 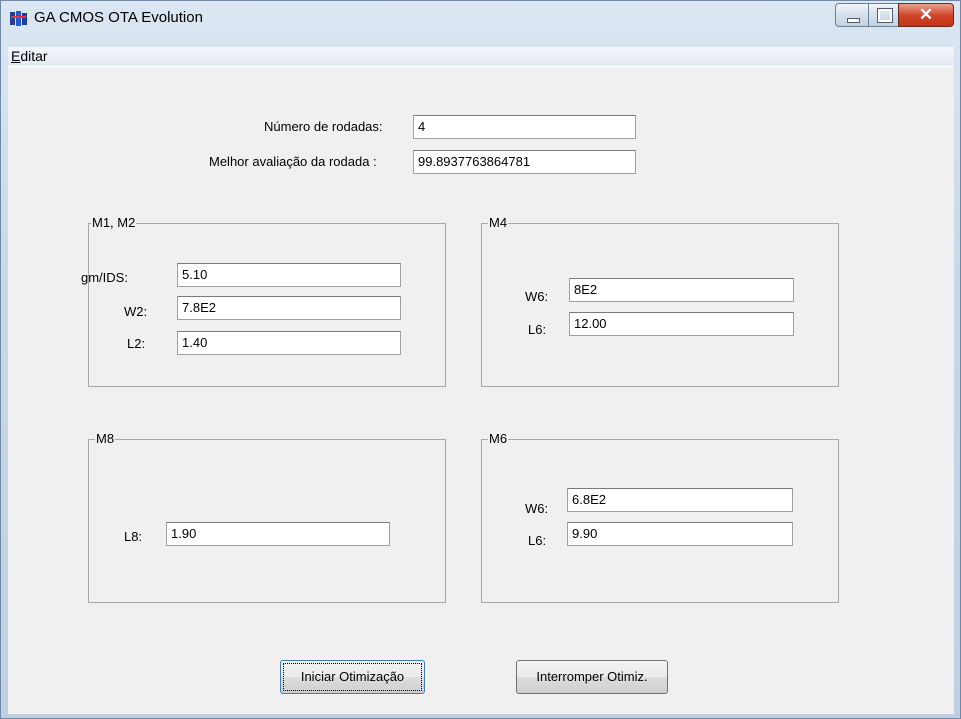 I want to click on app-icon, so click(x=18, y=18).